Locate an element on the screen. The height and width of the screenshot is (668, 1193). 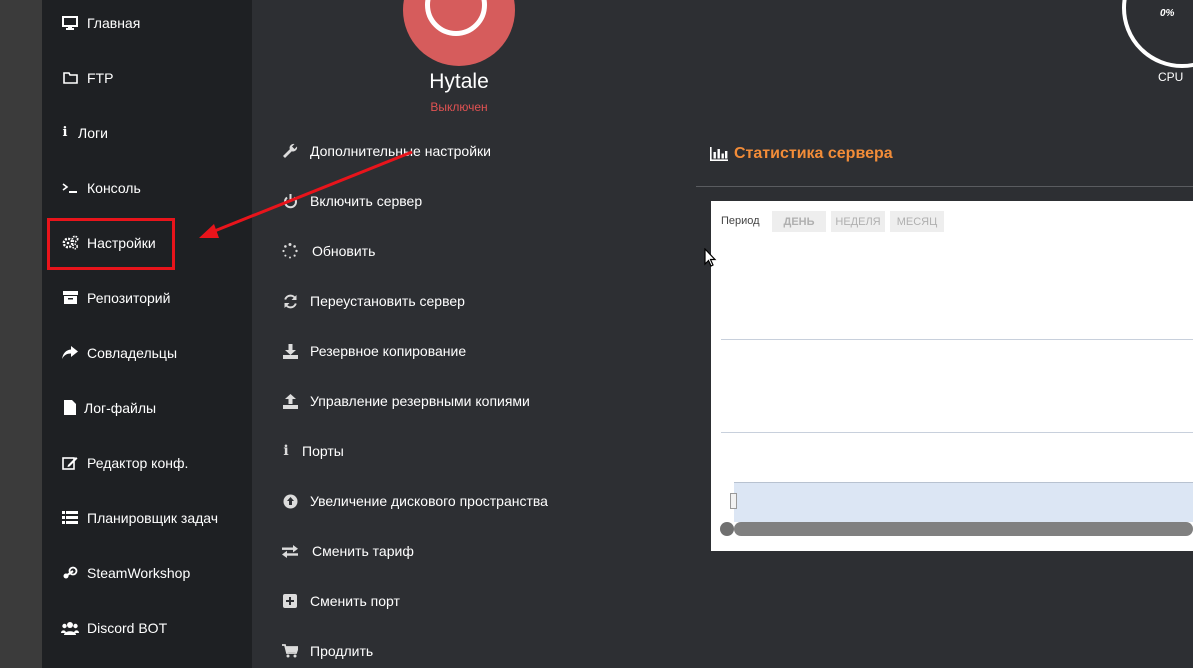
divider is located at coordinates (944, 186).